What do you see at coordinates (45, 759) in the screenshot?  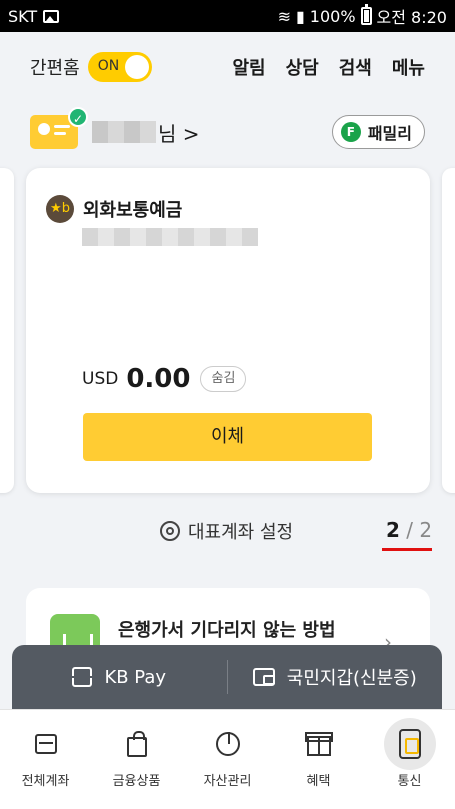 I see `tab-all-accounts: 전체계좌` at bounding box center [45, 759].